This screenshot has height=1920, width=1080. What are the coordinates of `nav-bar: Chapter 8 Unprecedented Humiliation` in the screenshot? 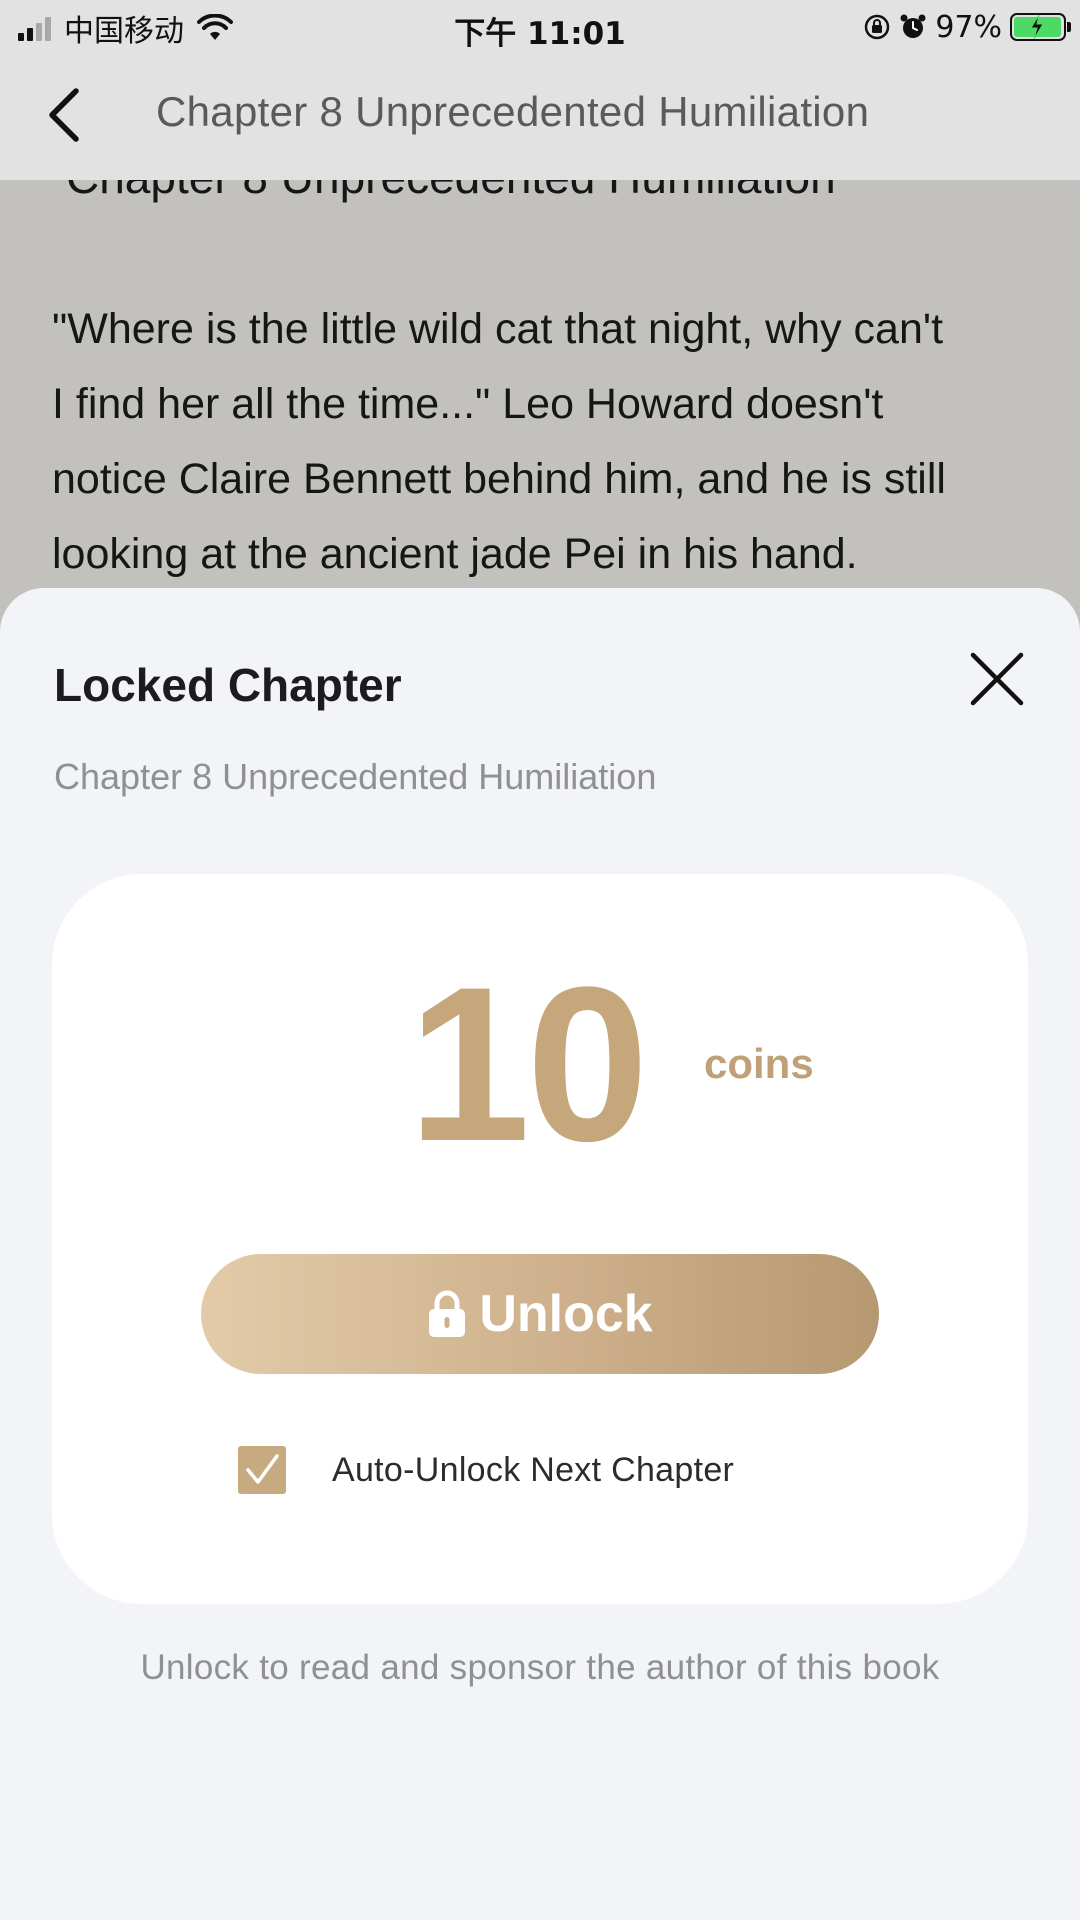 It's located at (540, 117).